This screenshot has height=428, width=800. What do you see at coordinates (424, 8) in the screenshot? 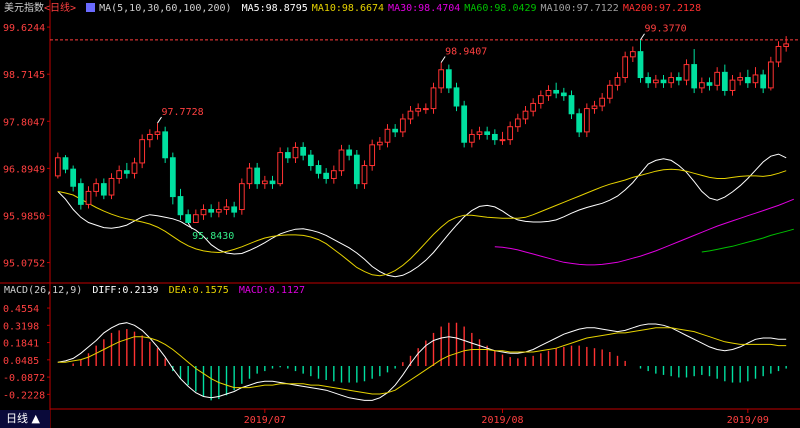
I see `ma-value-2: MA30:98.4704` at bounding box center [424, 8].